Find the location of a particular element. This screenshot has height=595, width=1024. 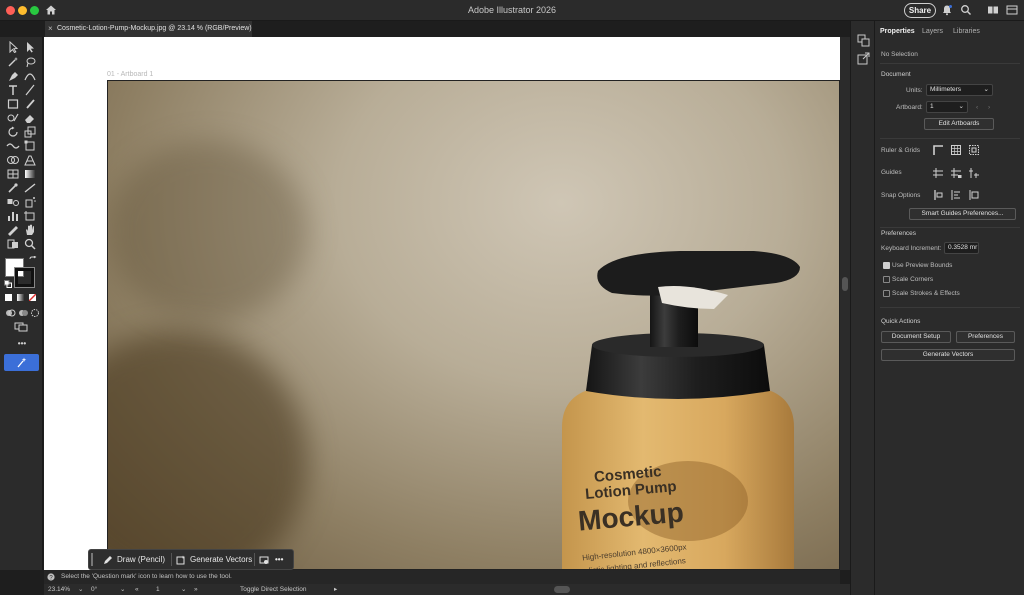

show-guides-icon is located at coordinates (938, 173).